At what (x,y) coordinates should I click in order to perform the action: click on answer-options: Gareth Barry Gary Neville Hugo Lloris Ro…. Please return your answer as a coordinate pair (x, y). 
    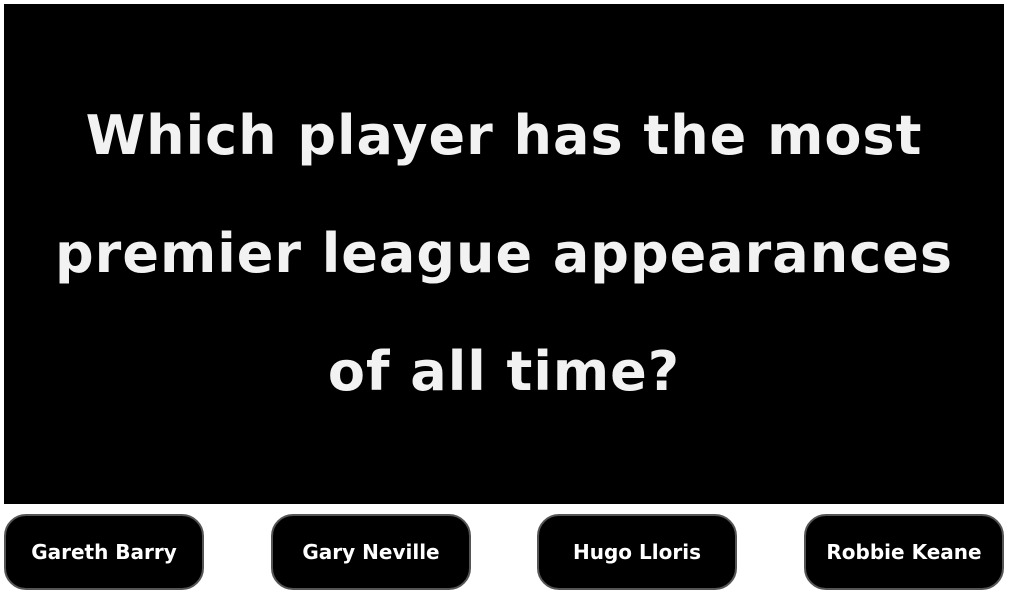
    Looking at the image, I should click on (504, 552).